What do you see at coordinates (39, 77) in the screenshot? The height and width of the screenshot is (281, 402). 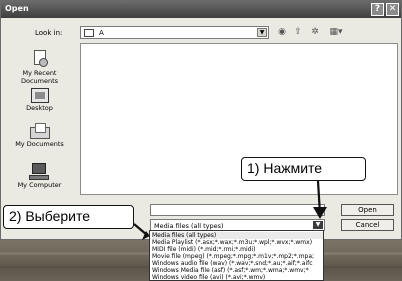 I see `place-label: My Recent Documents` at bounding box center [39, 77].